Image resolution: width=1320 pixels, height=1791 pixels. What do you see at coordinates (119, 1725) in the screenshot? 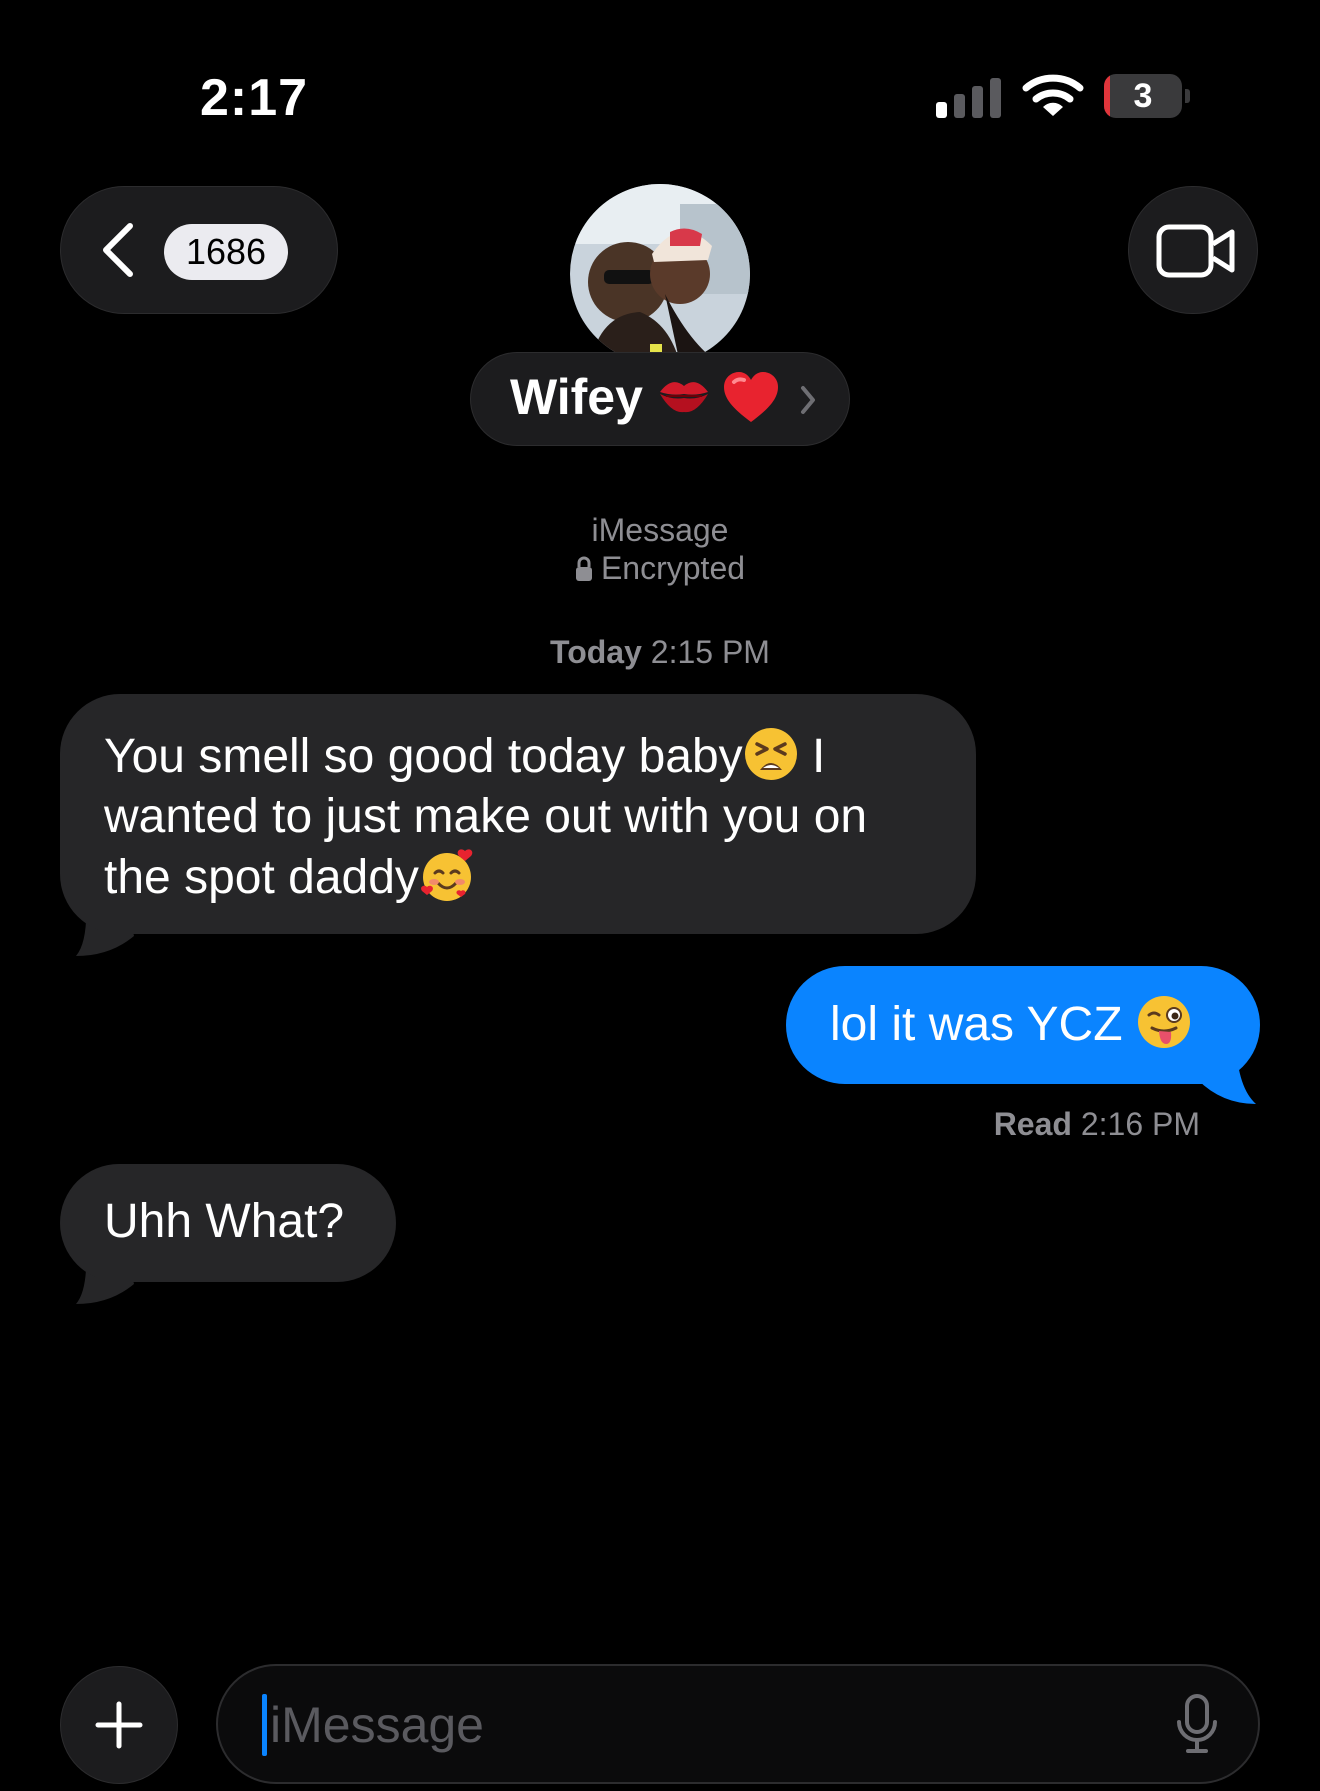
I see `plus-icon` at bounding box center [119, 1725].